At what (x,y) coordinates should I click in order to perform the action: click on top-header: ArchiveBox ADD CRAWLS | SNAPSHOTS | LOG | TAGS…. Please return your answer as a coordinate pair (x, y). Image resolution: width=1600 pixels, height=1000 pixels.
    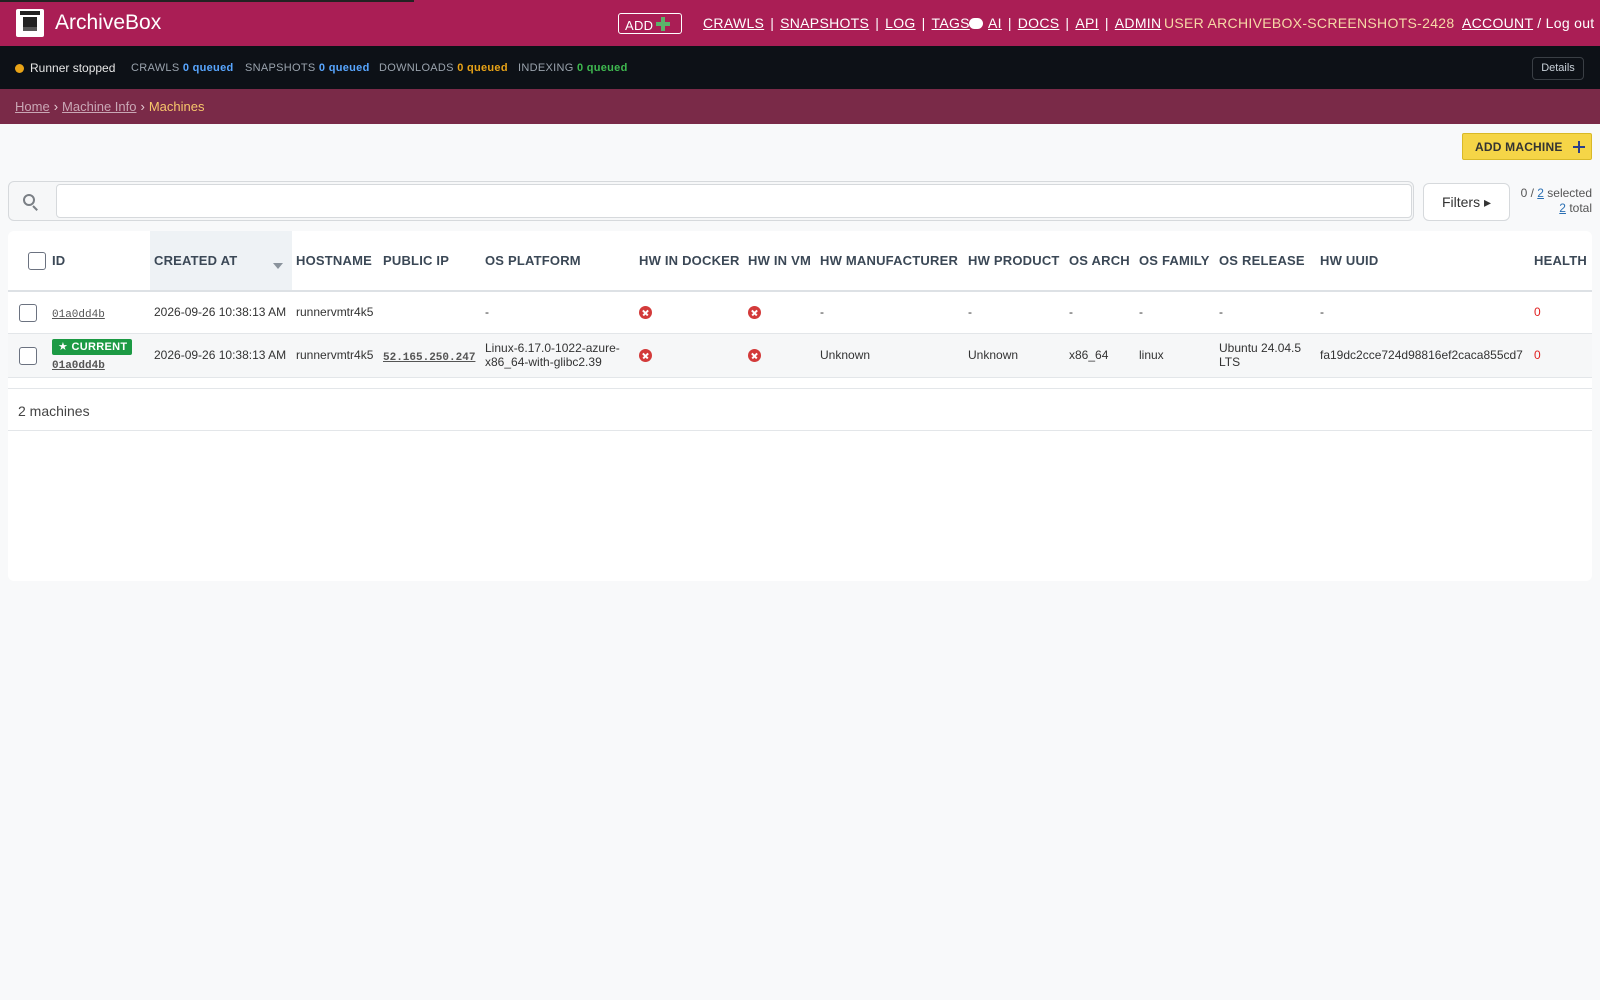
    Looking at the image, I should click on (800, 23).